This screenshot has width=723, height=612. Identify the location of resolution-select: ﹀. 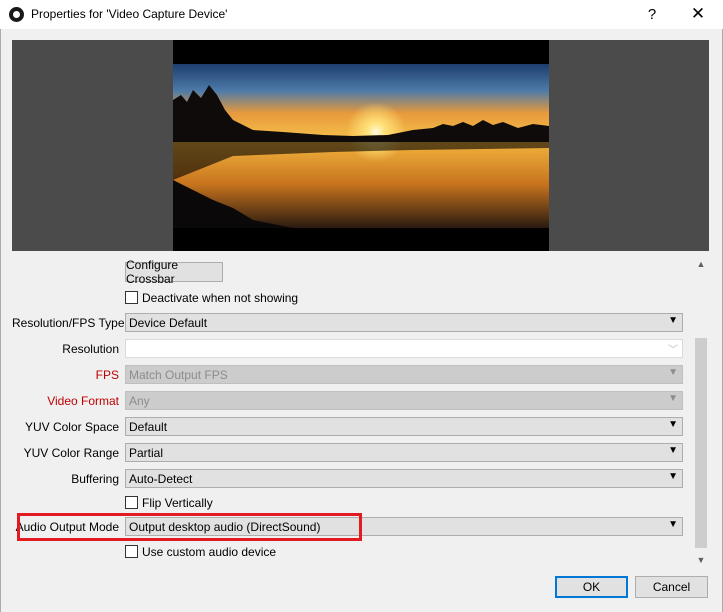
(404, 348).